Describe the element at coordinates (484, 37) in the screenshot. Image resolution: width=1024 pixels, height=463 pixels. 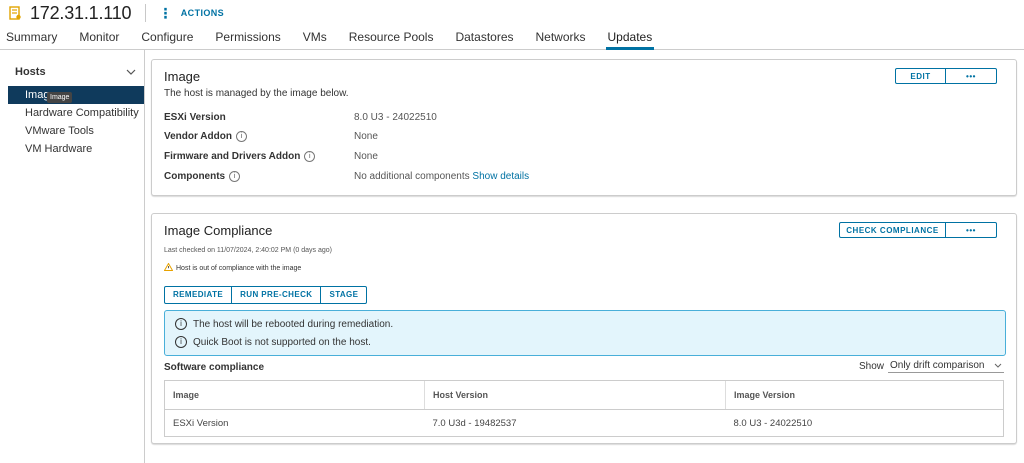
I see `tab-datastores: Datastores` at that location.